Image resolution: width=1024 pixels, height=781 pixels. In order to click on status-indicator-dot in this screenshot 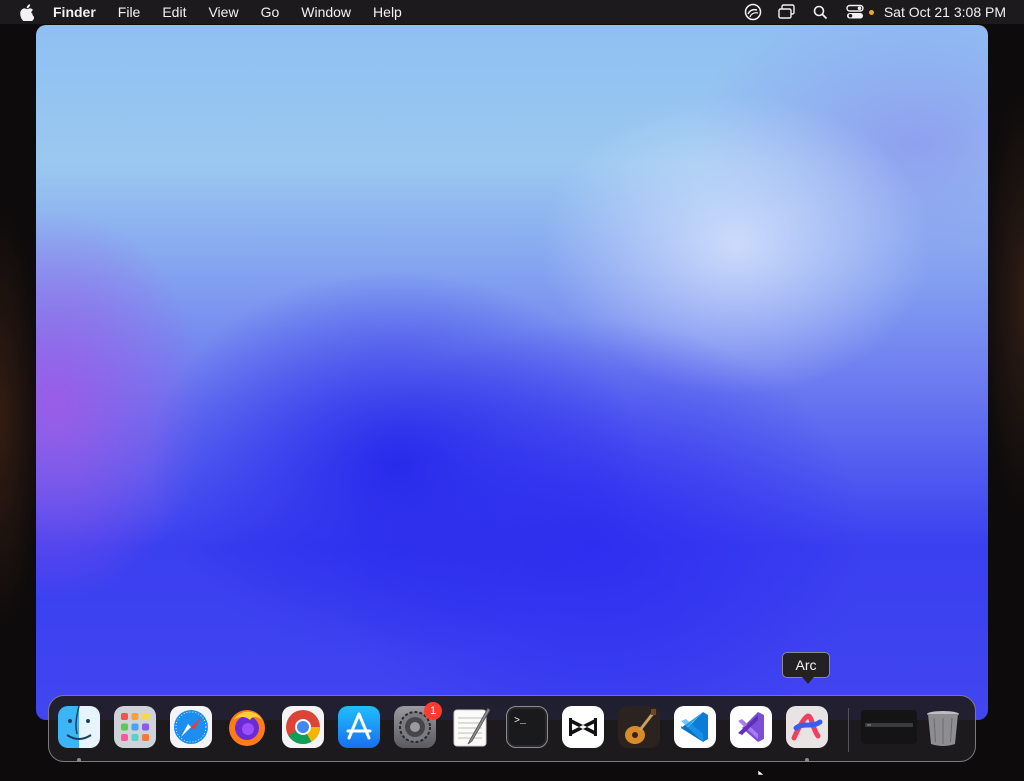, I will do `click(871, 12)`.